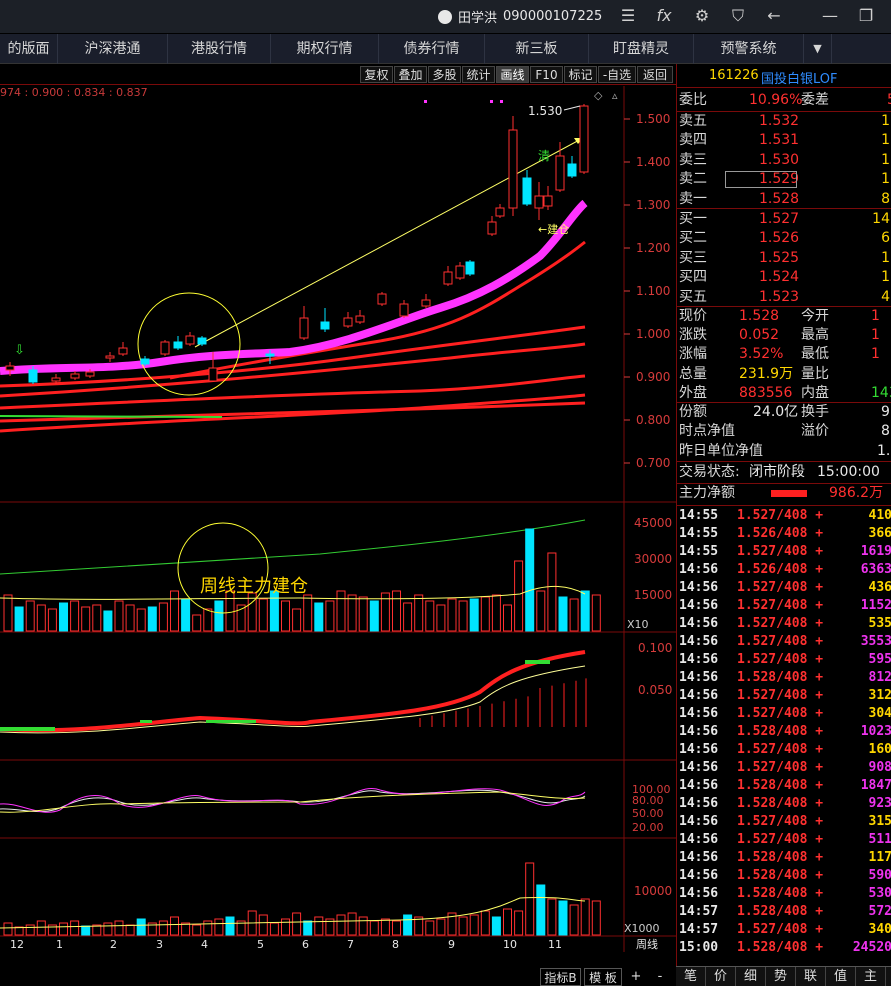 This screenshot has width=891, height=986. Describe the element at coordinates (451, 944) in the screenshot. I see `x-label-9: 9` at that location.